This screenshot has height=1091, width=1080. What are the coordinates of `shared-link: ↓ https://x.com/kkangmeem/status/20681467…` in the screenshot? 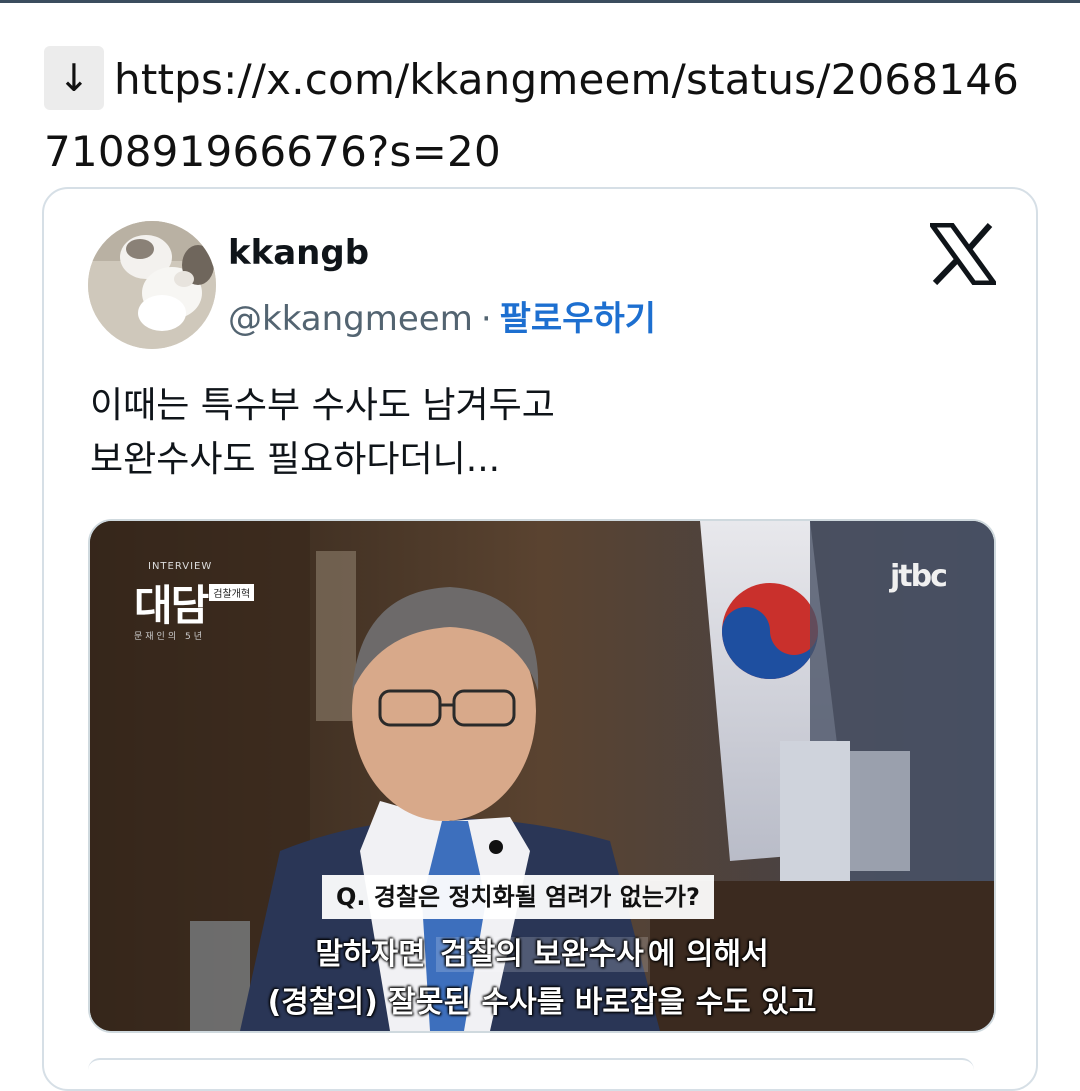 It's located at (544, 116).